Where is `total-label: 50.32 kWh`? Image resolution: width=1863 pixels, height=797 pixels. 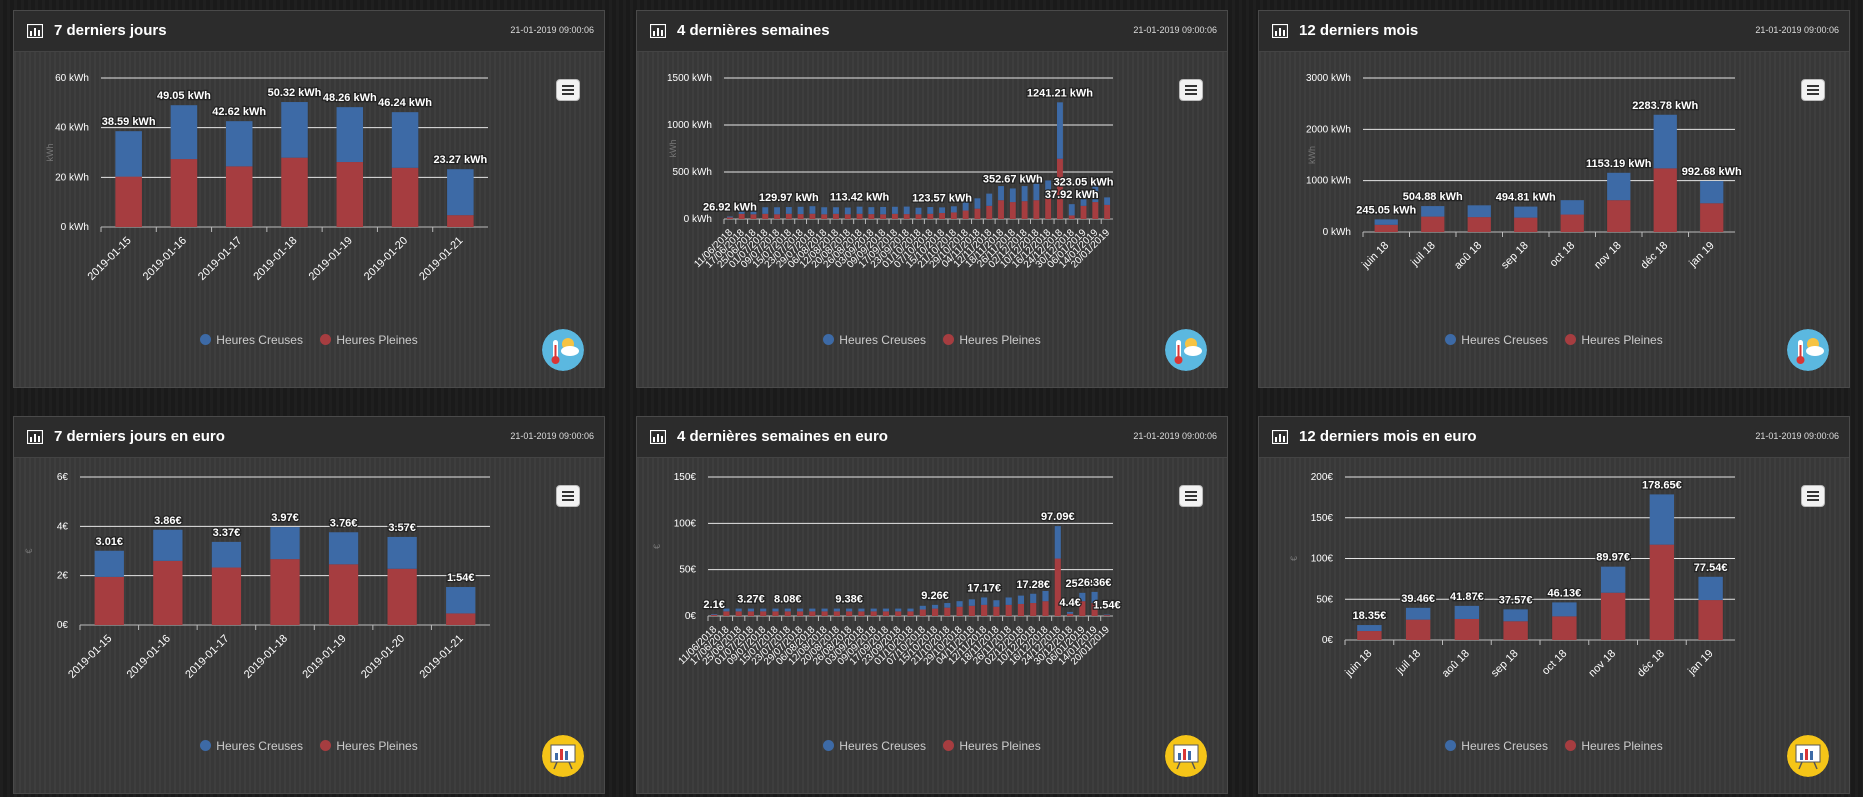
total-label: 50.32 kWh is located at coordinates (295, 93).